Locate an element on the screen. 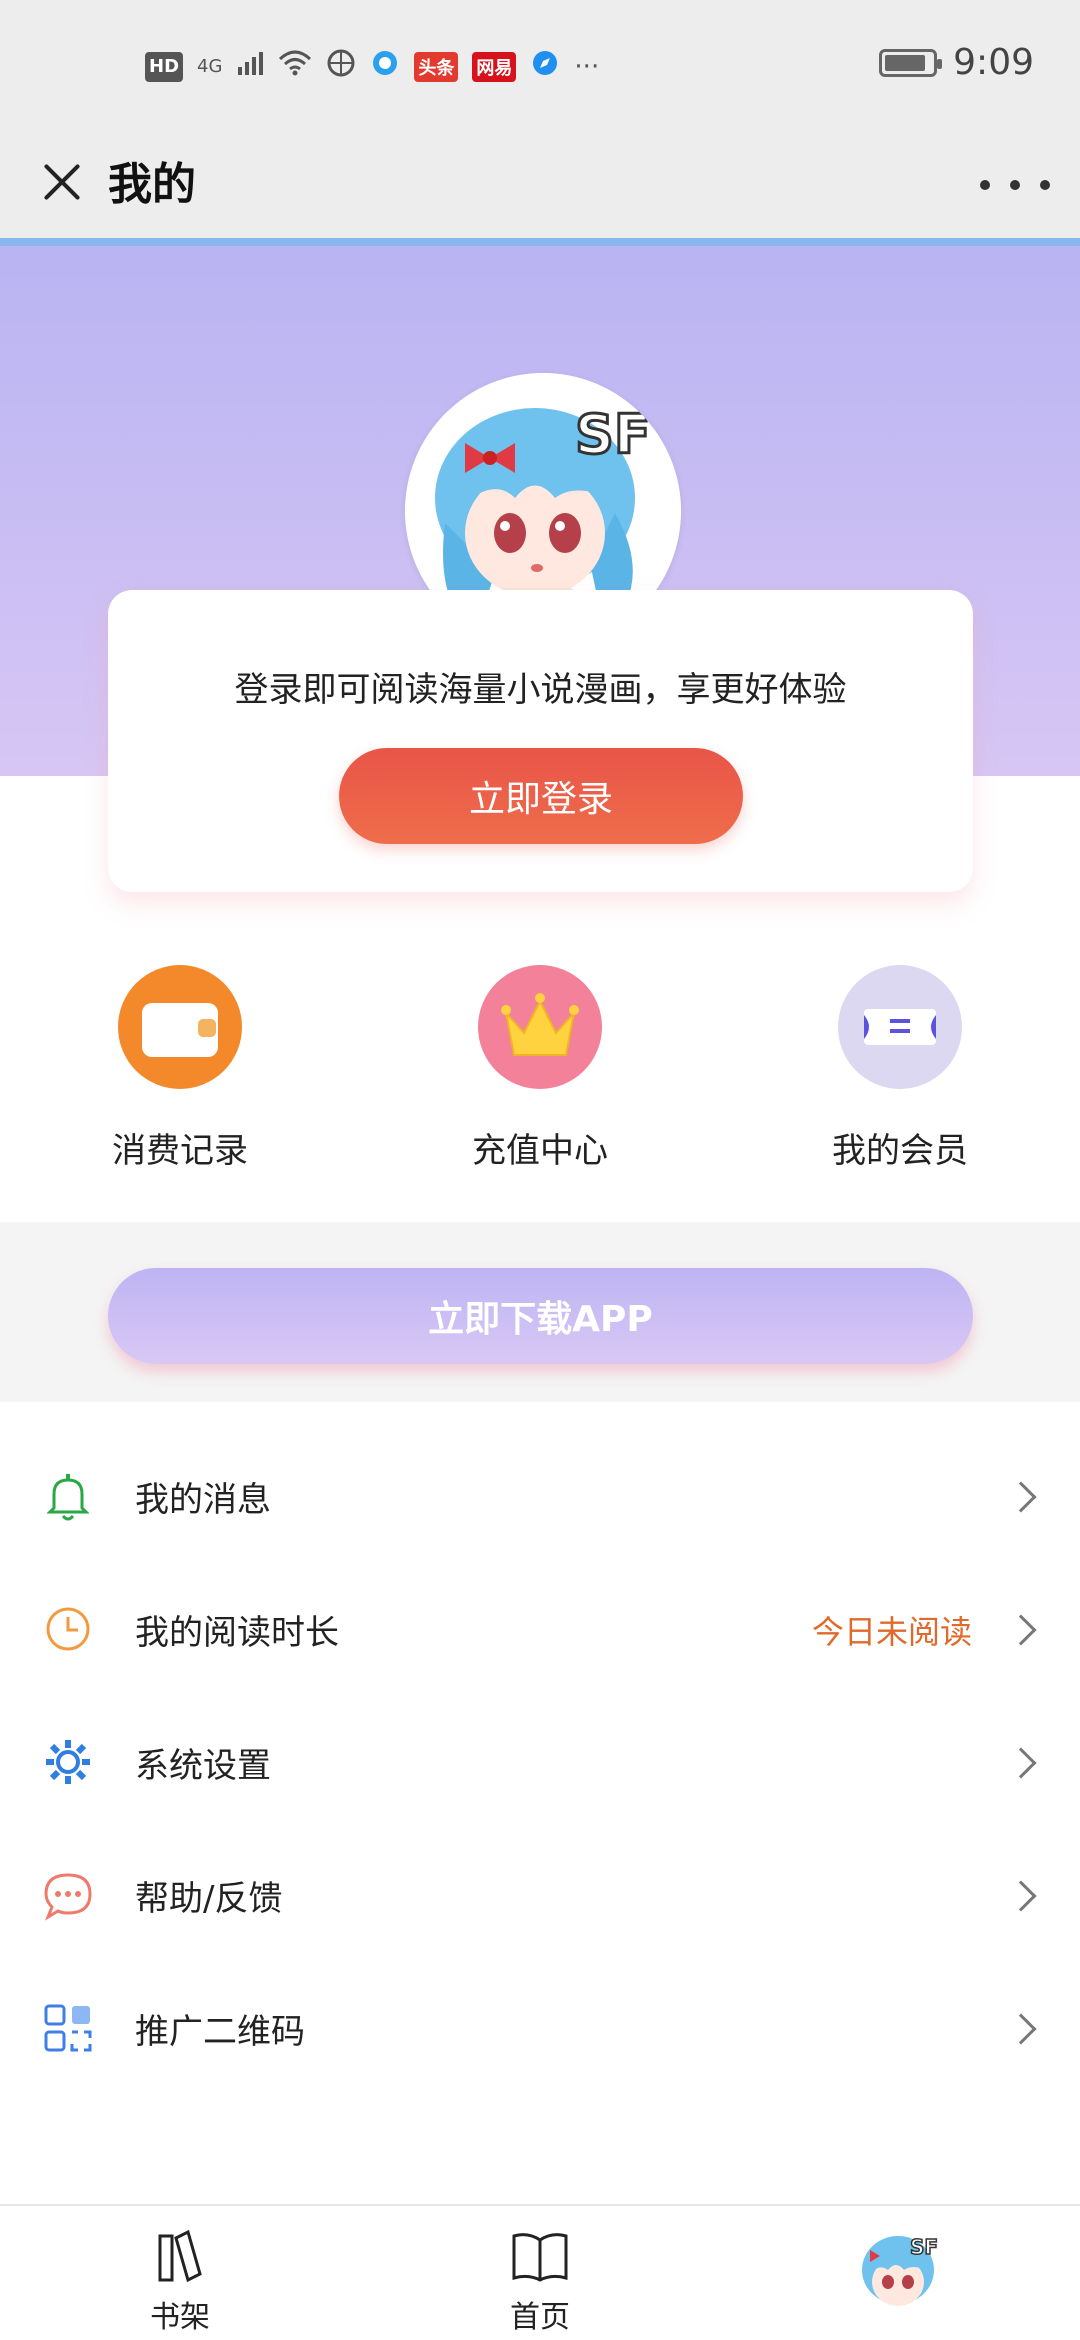 The height and width of the screenshot is (2340, 1080). menu-item-settings: 系统设置 is located at coordinates (540, 1762).